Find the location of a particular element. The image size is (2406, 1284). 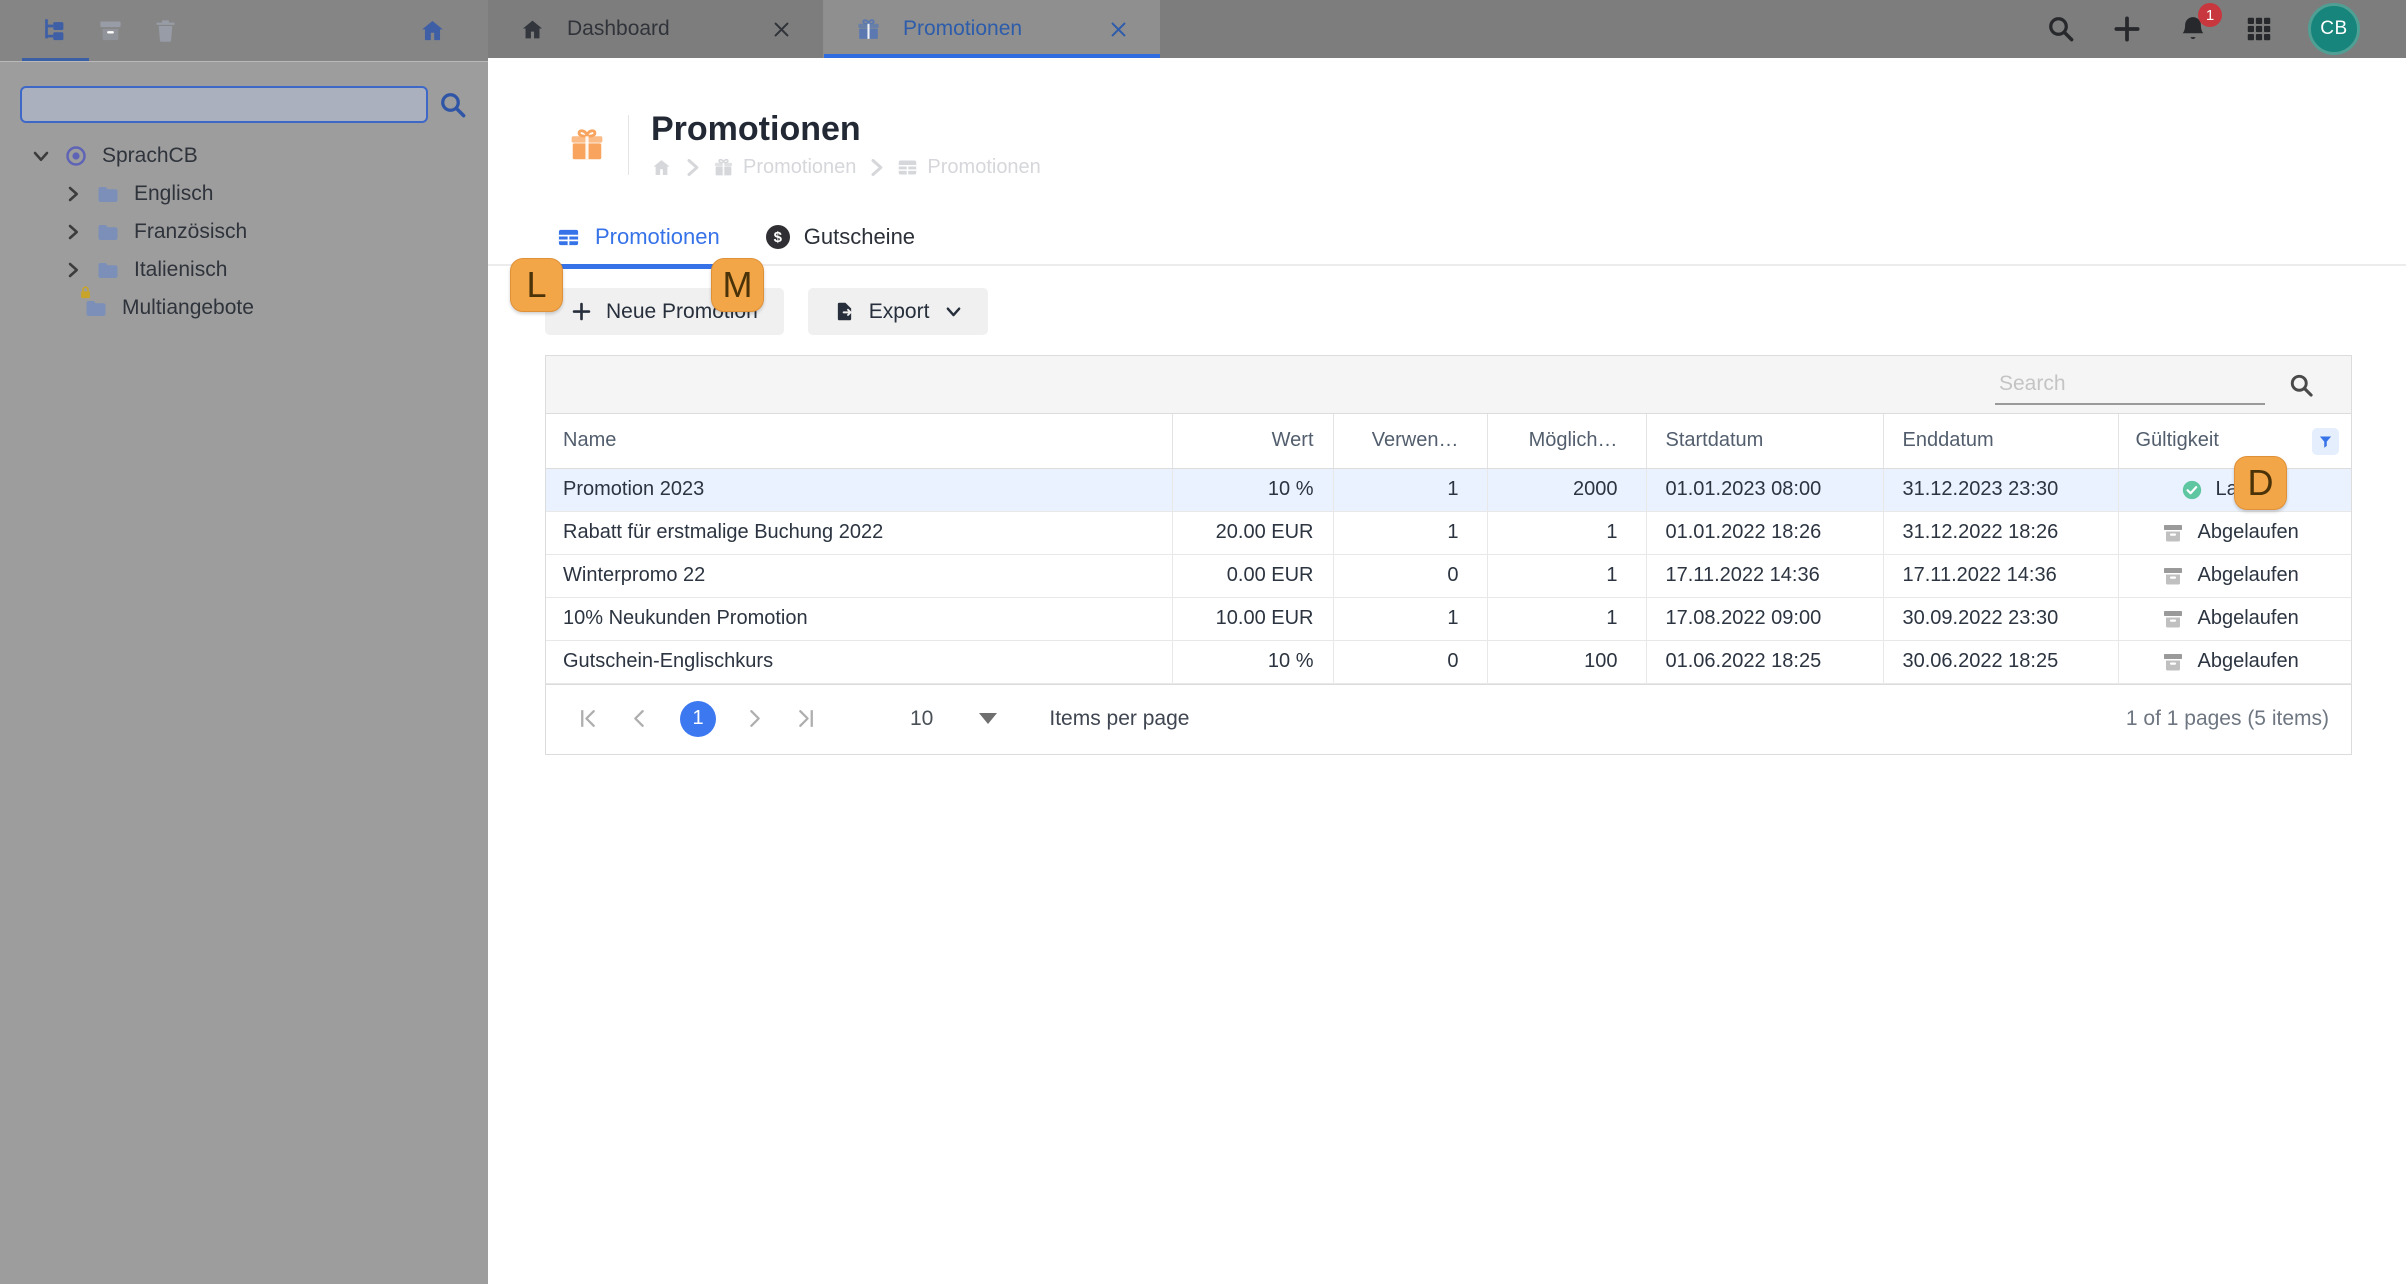

next-page-button is located at coordinates (754, 718).